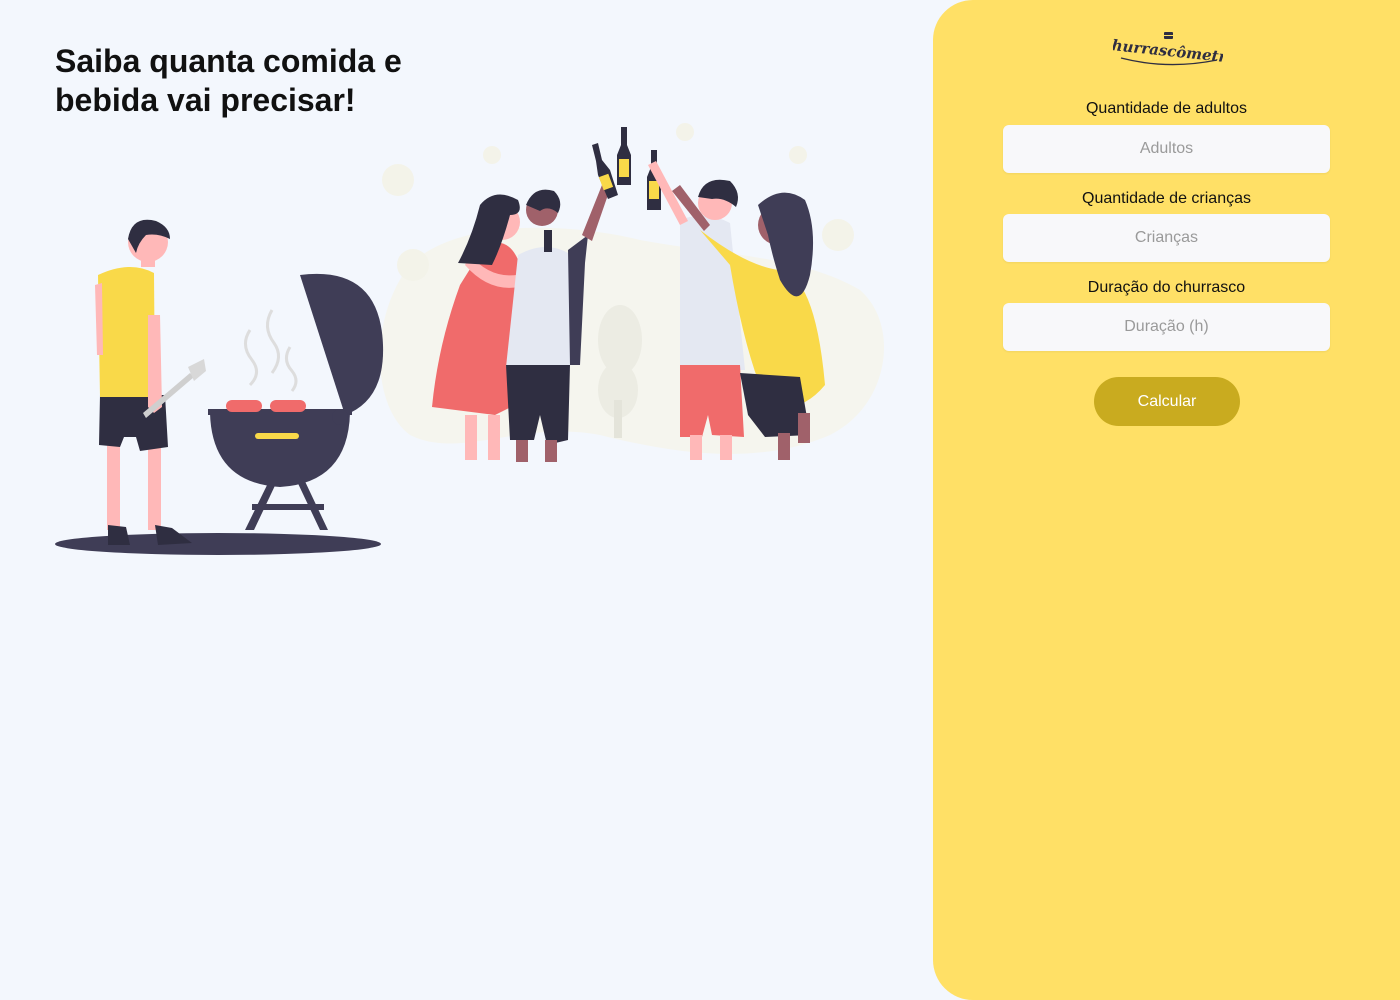 This screenshot has width=1400, height=1000. I want to click on duration-label: Duração do churrasco, so click(1166, 287).